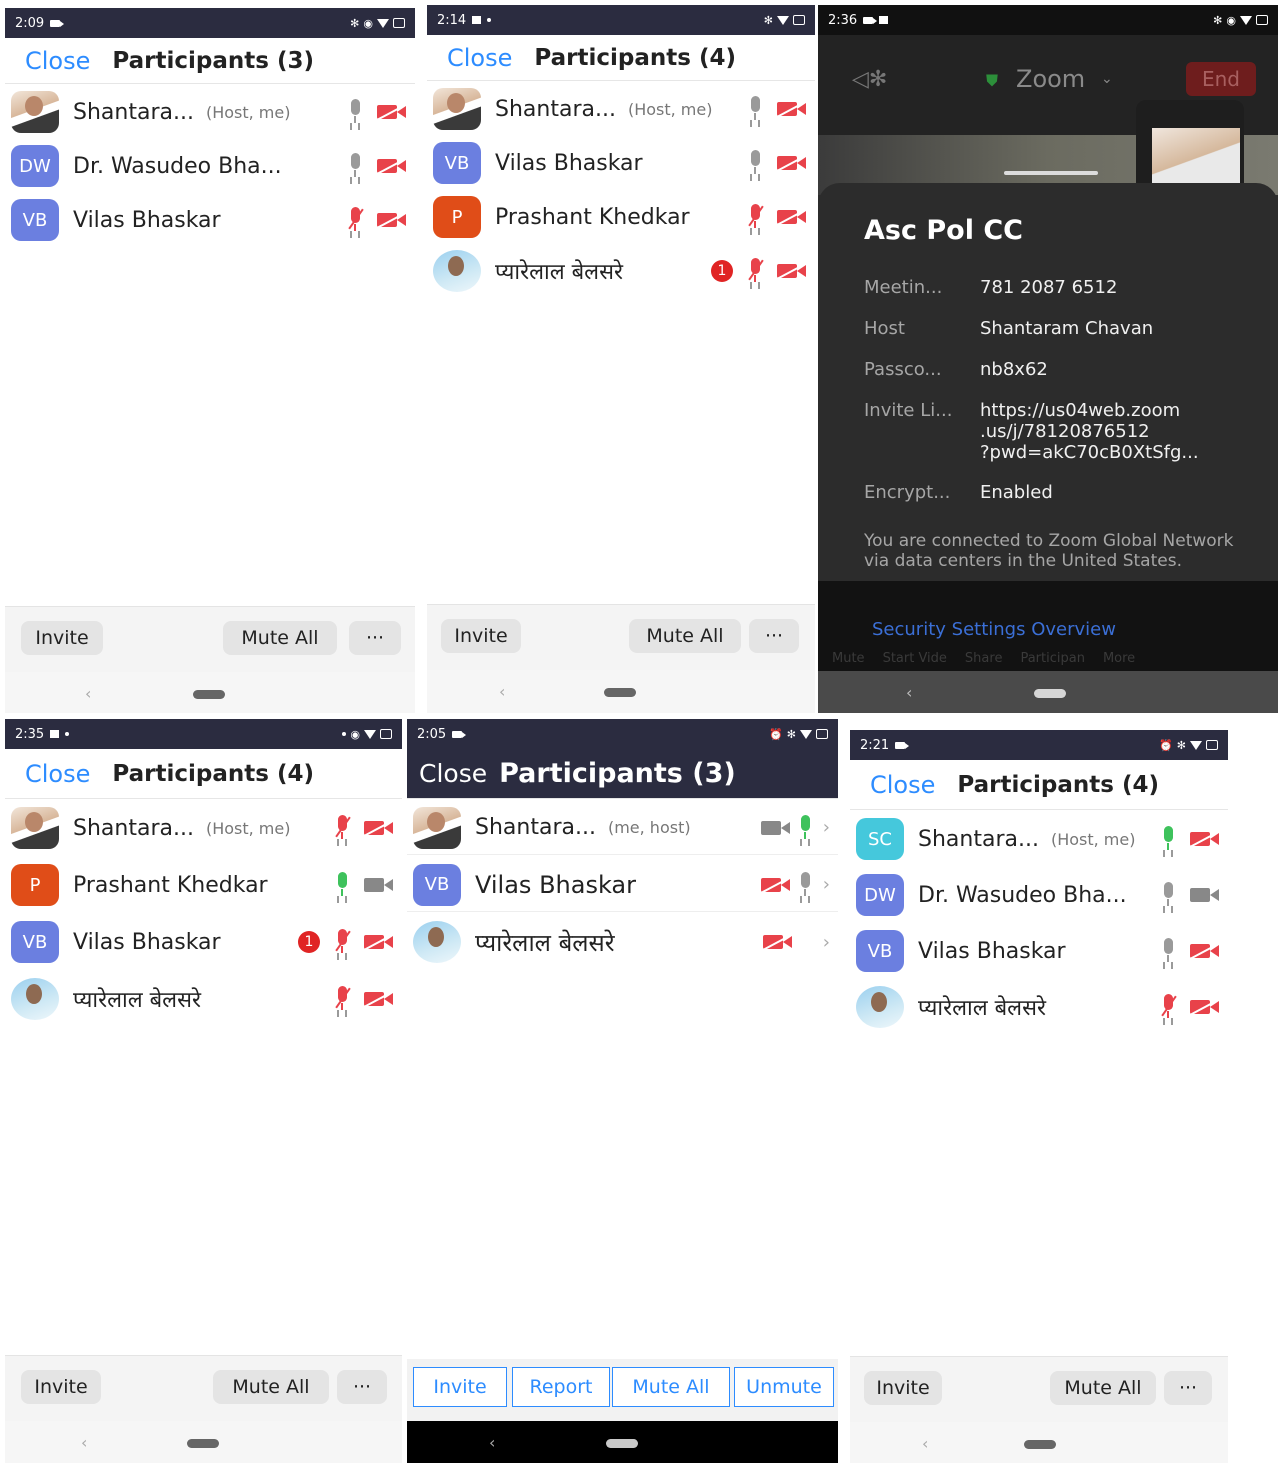 This screenshot has width=1278, height=1463. What do you see at coordinates (994, 629) in the screenshot?
I see `security-settings-link: Security Settings Overview` at bounding box center [994, 629].